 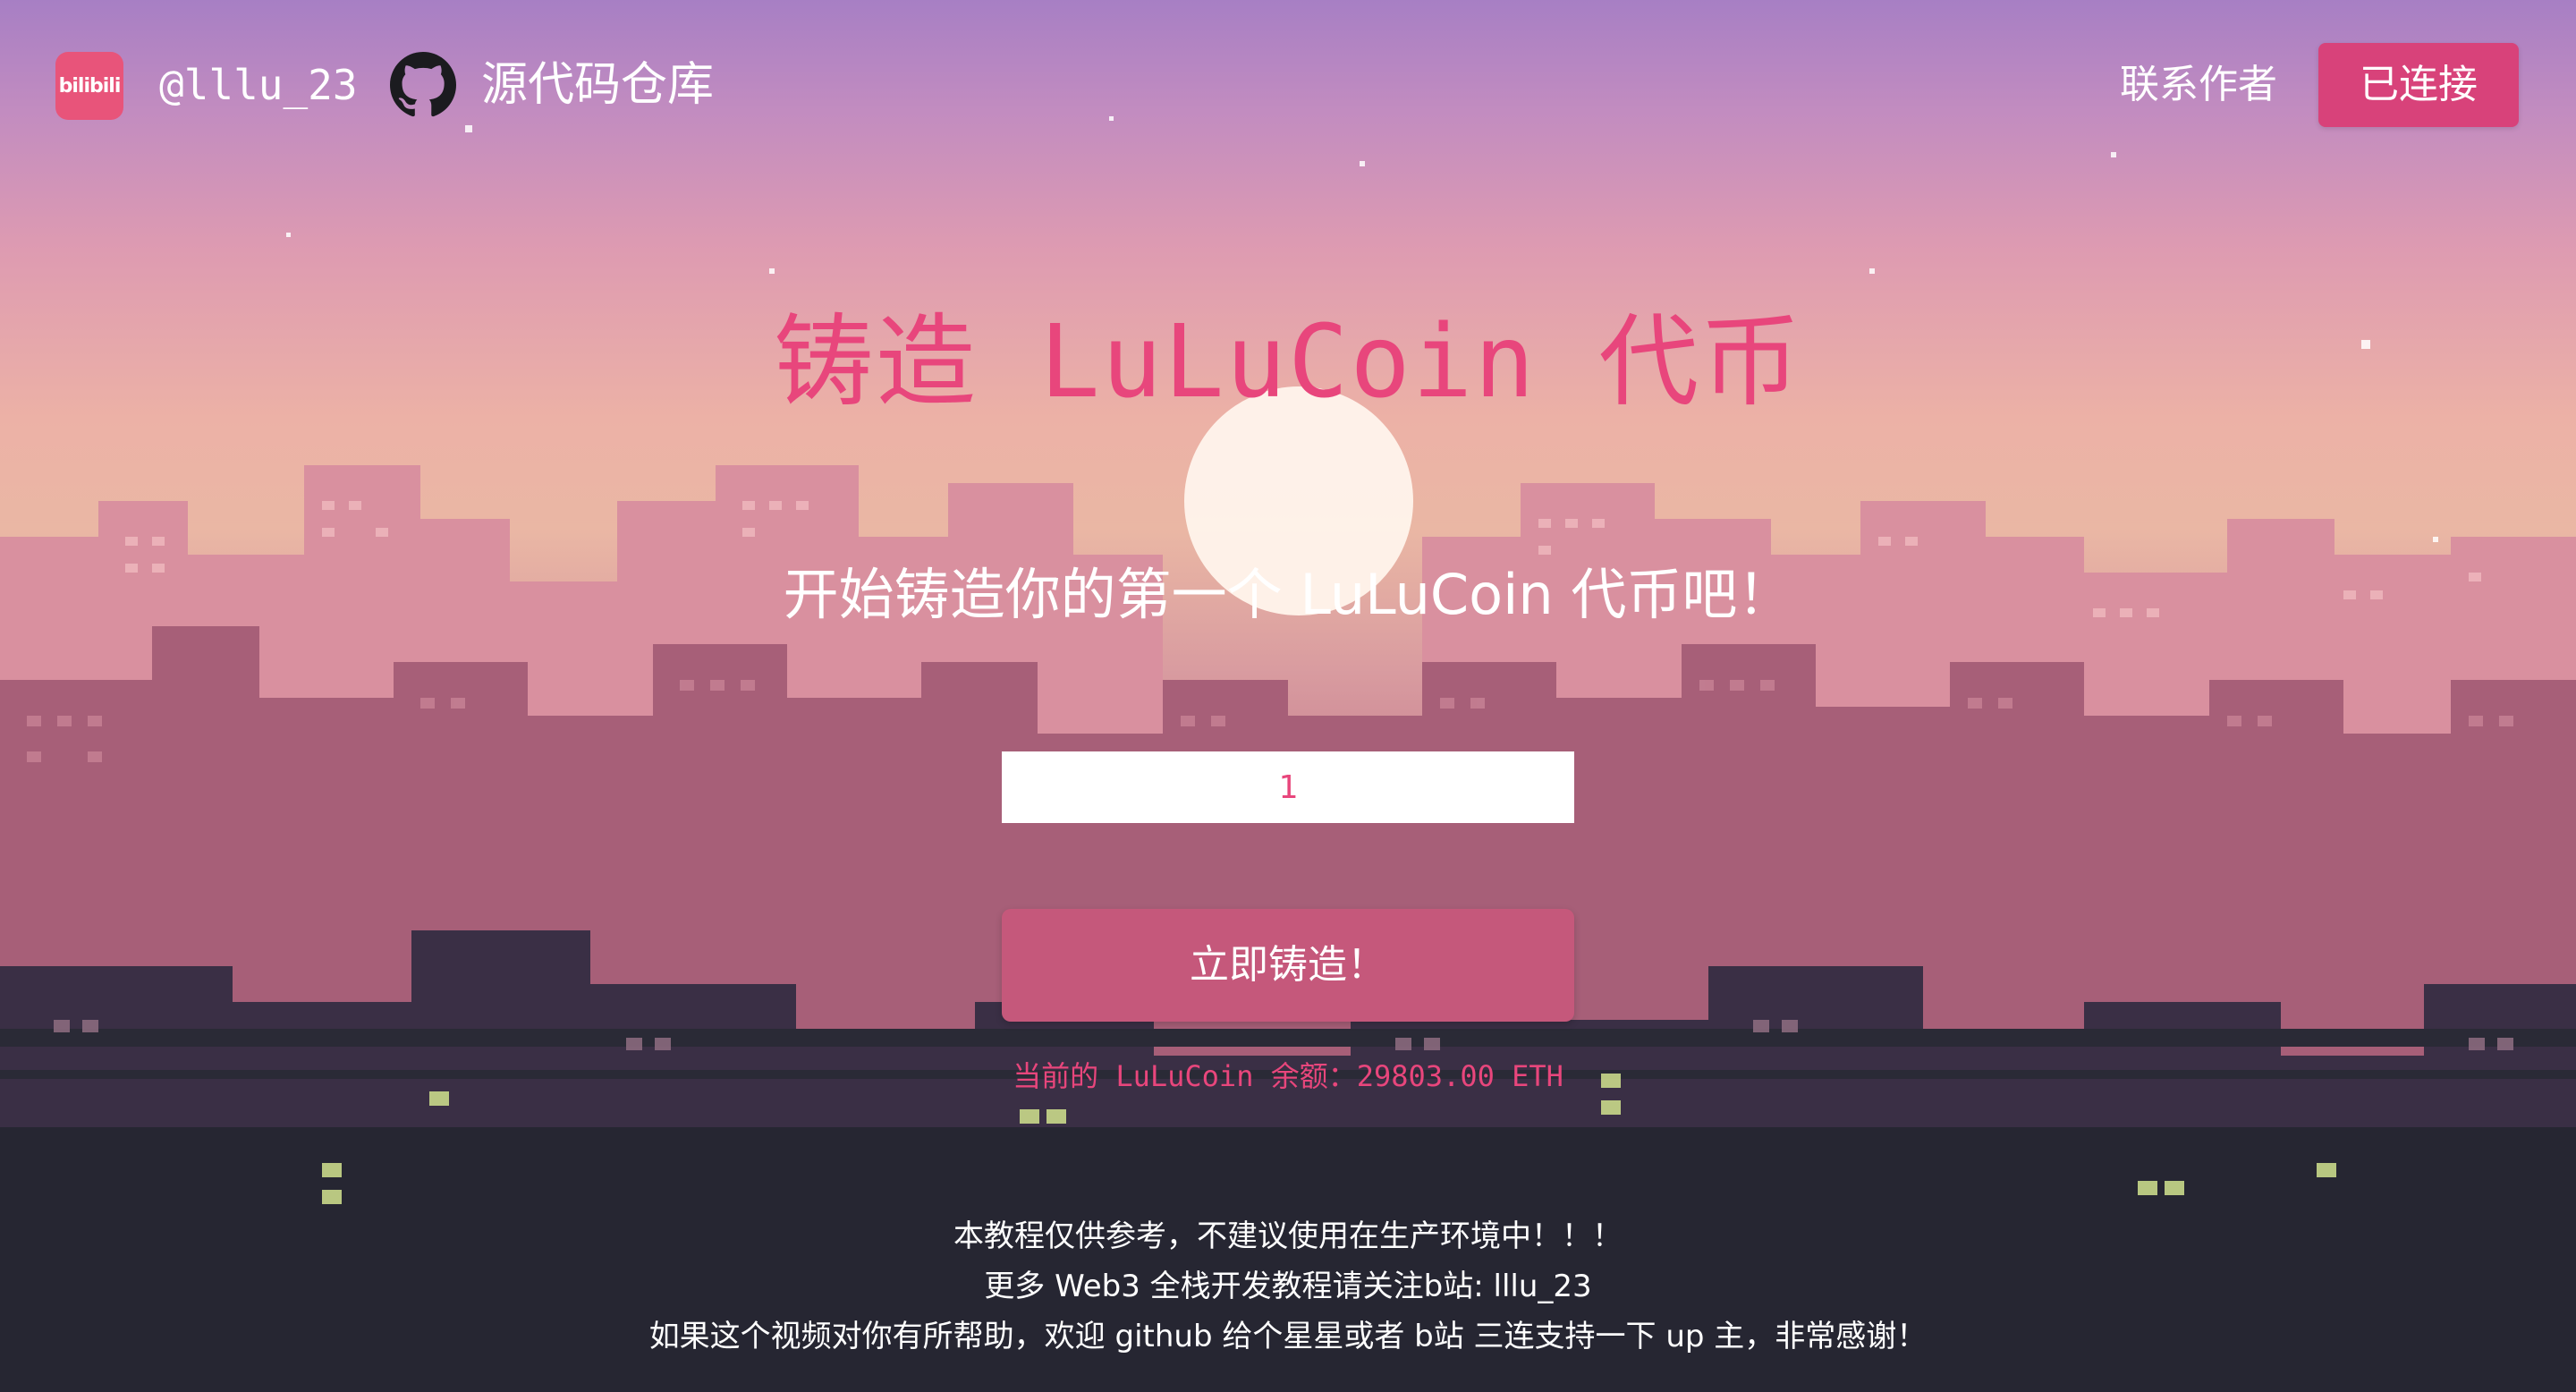 I want to click on top-navbar: bilibili @lllu_23 源代码仓库 联系作者 已连接, so click(x=1288, y=85).